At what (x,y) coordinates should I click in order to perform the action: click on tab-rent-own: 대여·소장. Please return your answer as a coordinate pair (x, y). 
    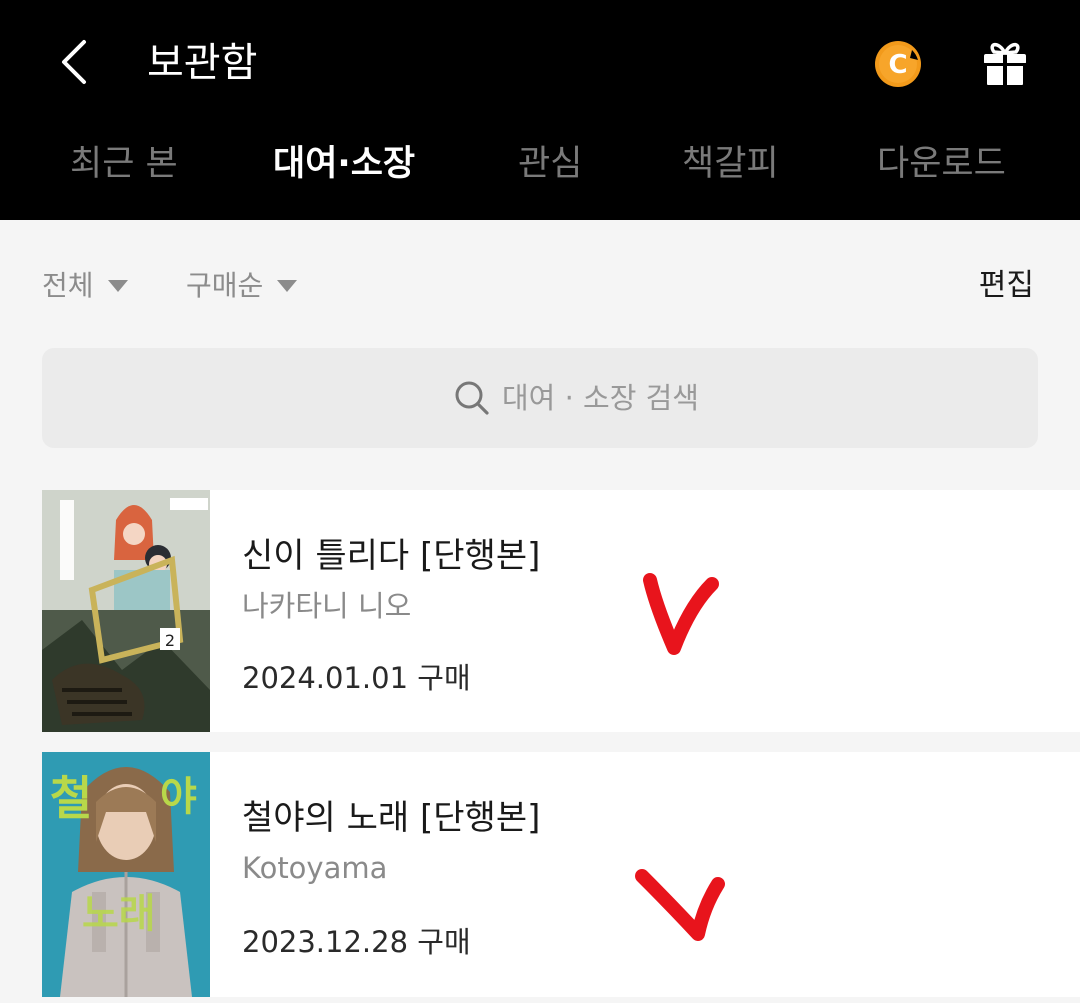
    Looking at the image, I should click on (344, 164).